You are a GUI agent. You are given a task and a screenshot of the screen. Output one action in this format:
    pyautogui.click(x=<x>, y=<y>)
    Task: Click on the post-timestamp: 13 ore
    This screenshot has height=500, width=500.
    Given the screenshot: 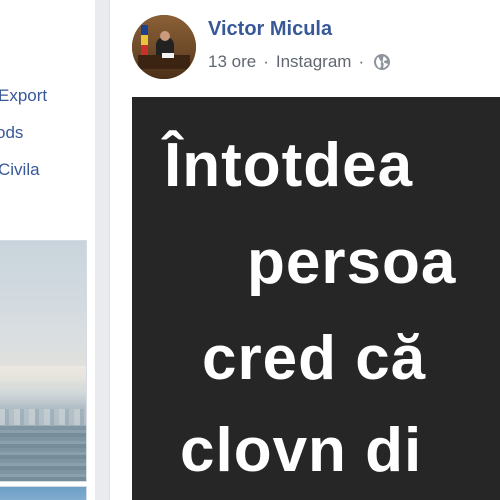 What is the action you would take?
    pyautogui.click(x=232, y=62)
    